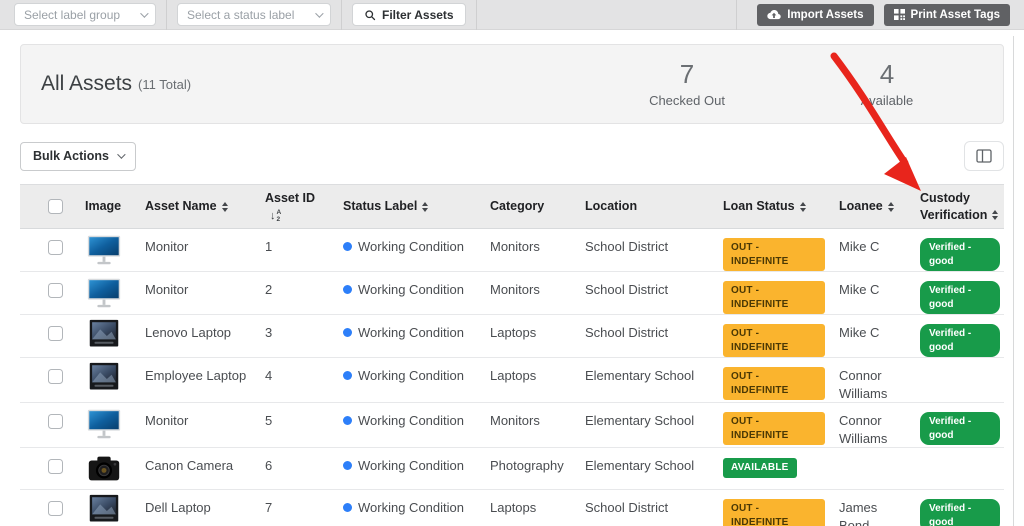 The image size is (1024, 526). I want to click on asset-id-cell: 1, so click(294, 250).